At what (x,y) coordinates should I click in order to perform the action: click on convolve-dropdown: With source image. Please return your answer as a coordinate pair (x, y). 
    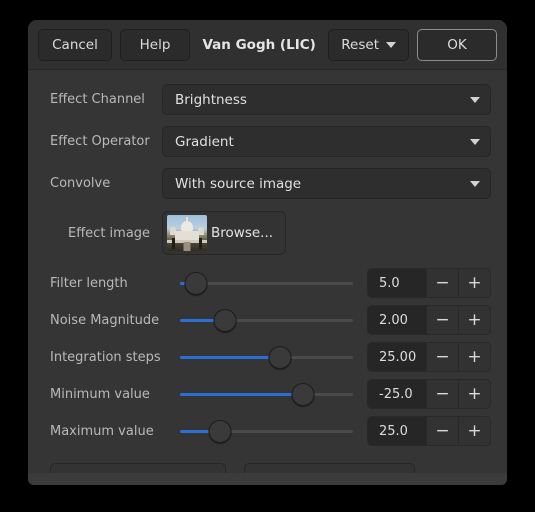
    Looking at the image, I should click on (326, 183).